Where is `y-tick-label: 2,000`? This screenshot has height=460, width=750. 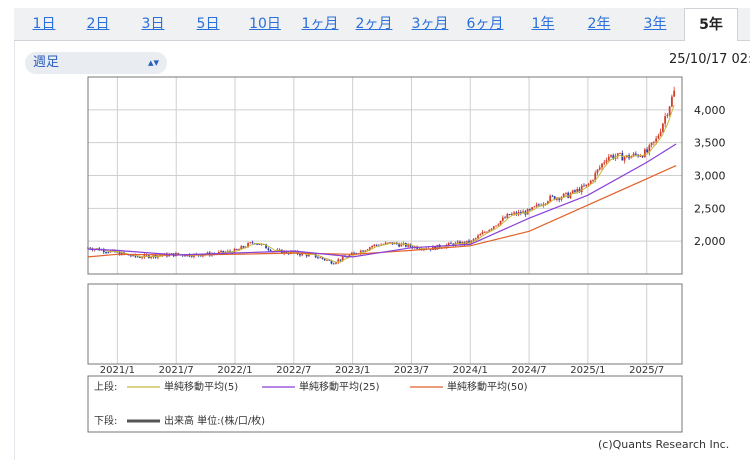 y-tick-label: 2,000 is located at coordinates (710, 241).